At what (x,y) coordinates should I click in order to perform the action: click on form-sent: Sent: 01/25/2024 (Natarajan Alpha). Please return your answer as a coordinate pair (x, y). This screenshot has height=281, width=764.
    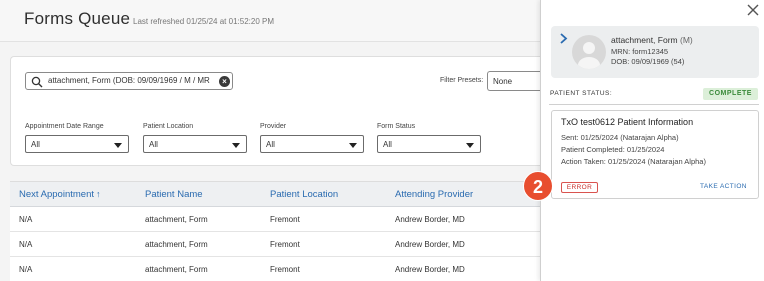
    Looking at the image, I should click on (620, 137).